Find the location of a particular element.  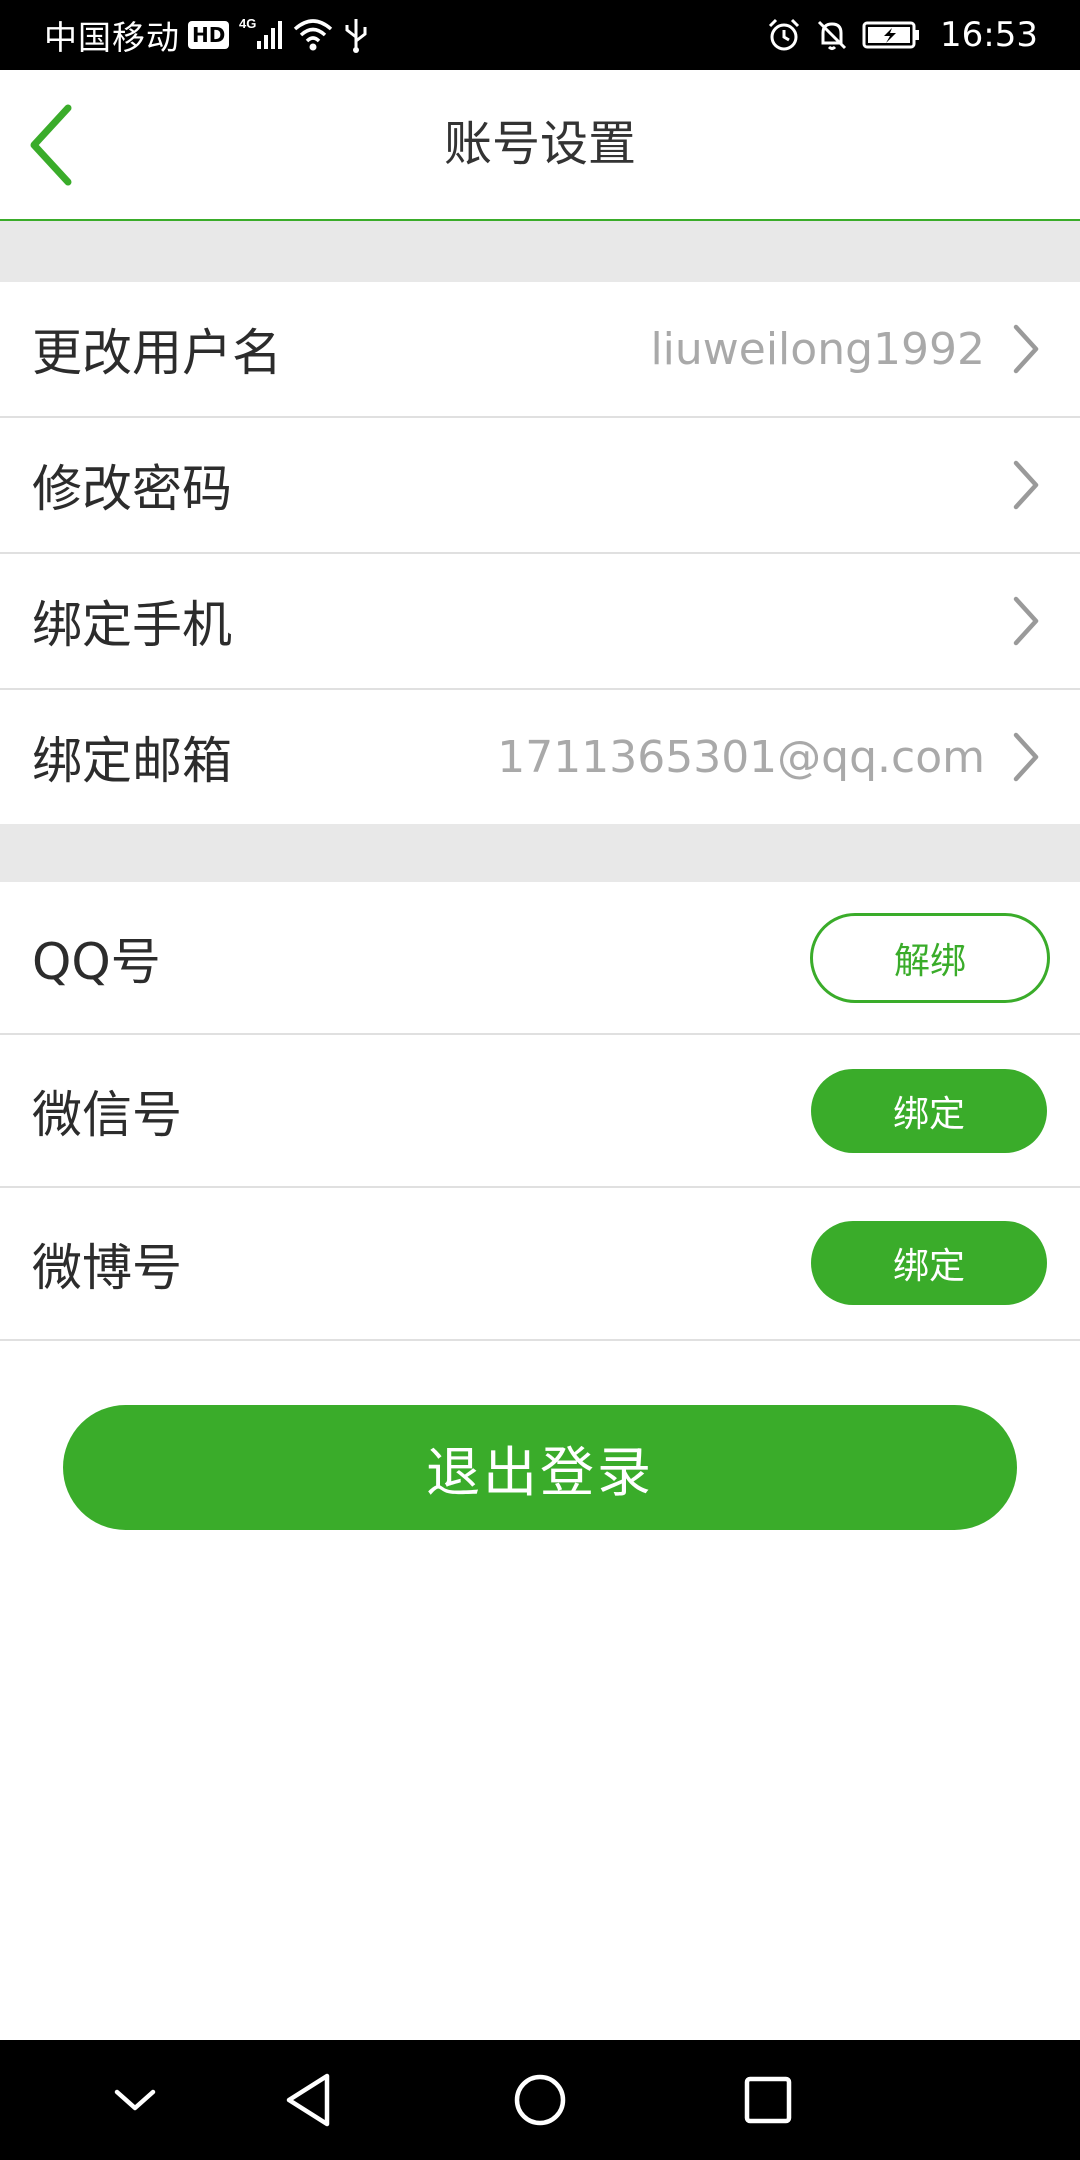

header: 账号设置 is located at coordinates (540, 145).